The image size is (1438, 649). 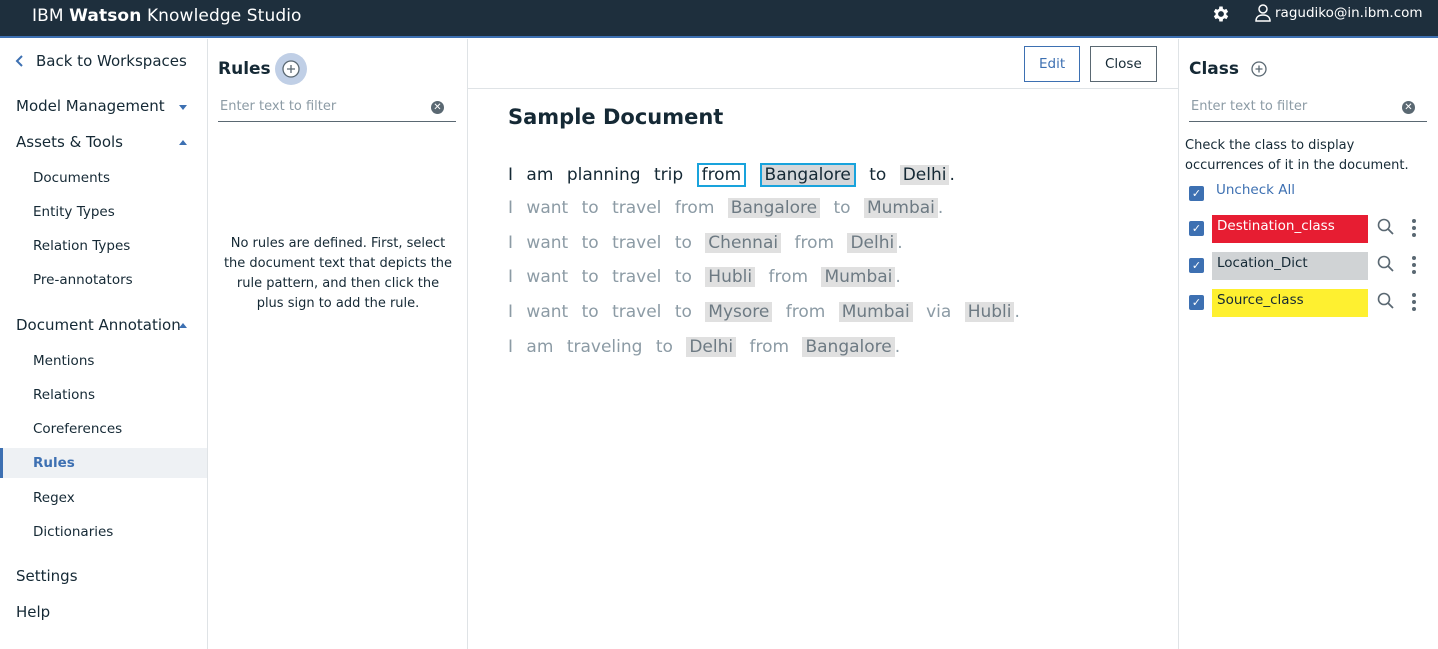 What do you see at coordinates (103, 246) in the screenshot?
I see `nav-item-relation-types: Relation Types` at bounding box center [103, 246].